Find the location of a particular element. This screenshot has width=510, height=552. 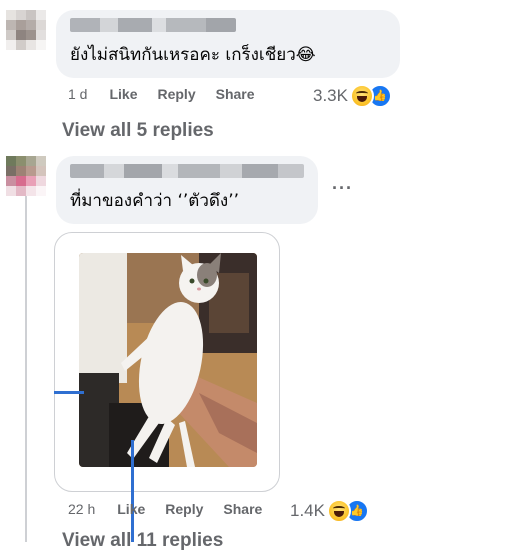

more-options-button: ··· is located at coordinates (342, 188).